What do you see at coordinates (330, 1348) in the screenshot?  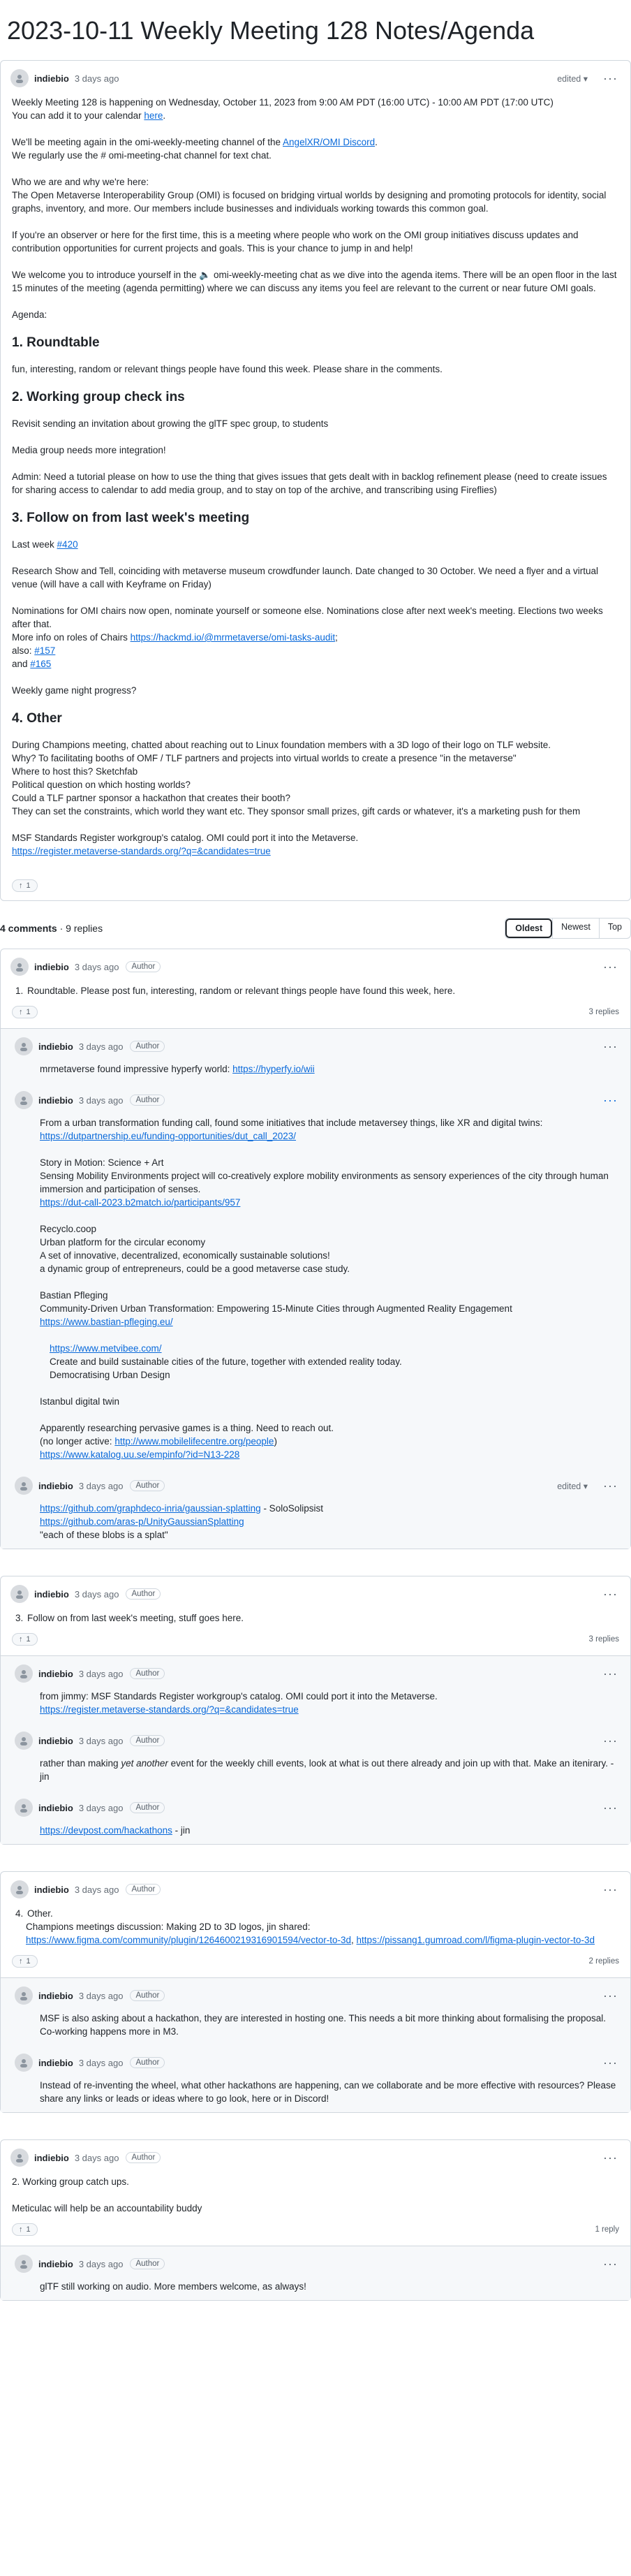 I see `reply-link-row: https://www.metvibee.com/` at bounding box center [330, 1348].